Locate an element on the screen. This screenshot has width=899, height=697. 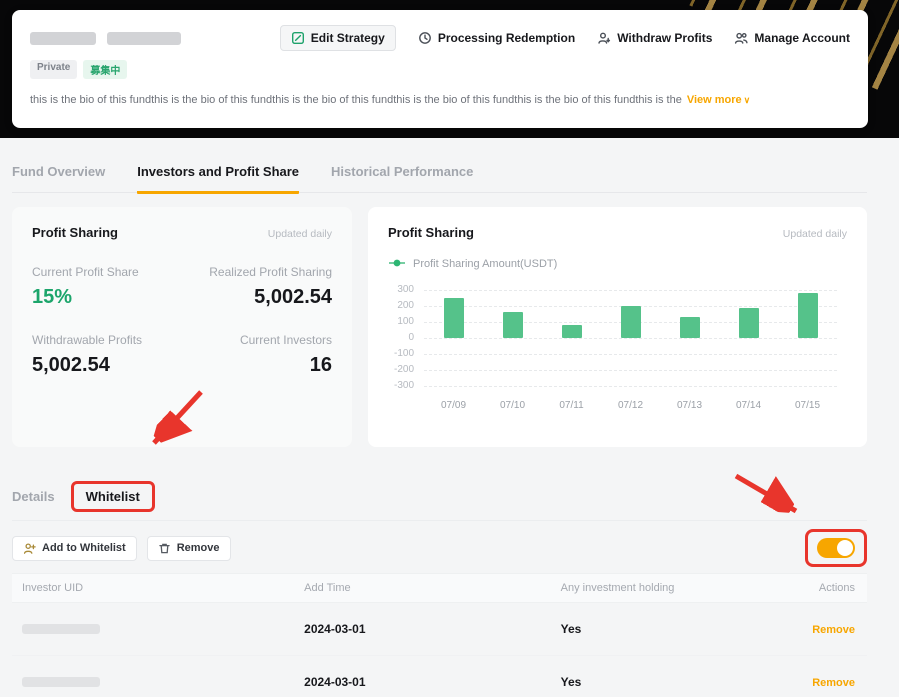
caret-down-icon: ∨ is located at coordinates (747, 100).